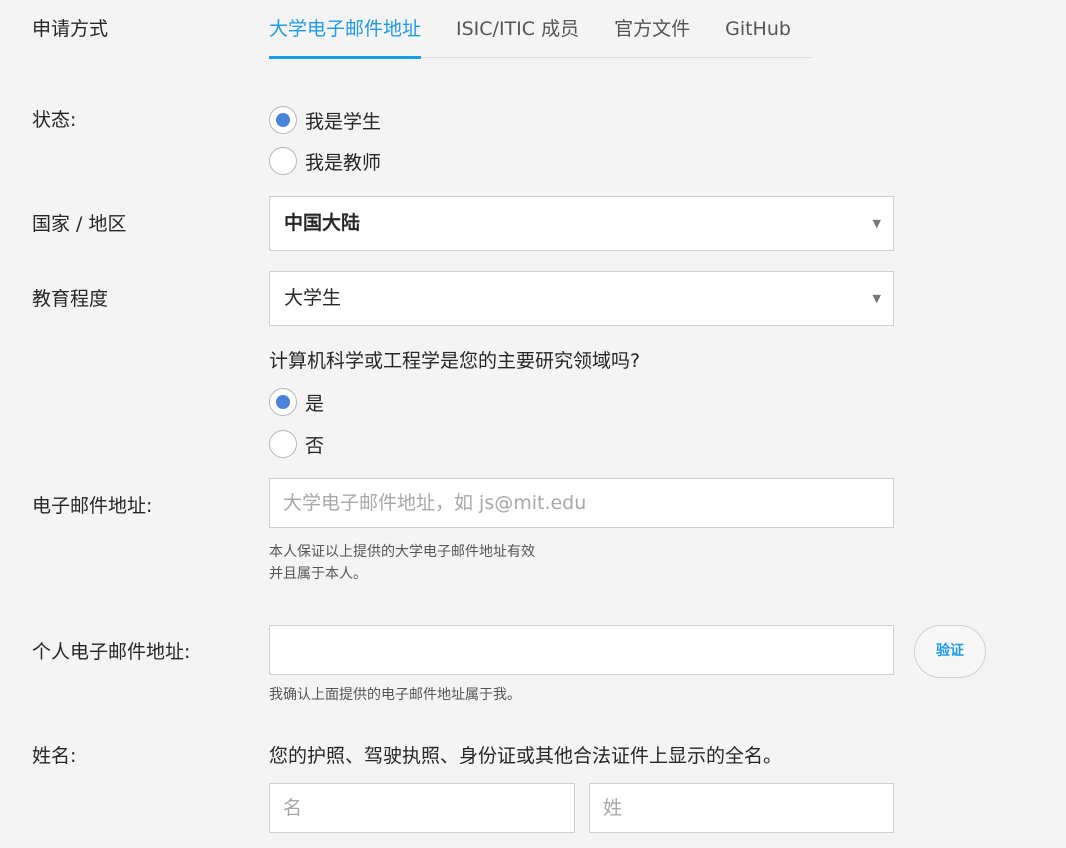 This screenshot has width=1066, height=848. What do you see at coordinates (741, 808) in the screenshot?
I see `last-name-input` at bounding box center [741, 808].